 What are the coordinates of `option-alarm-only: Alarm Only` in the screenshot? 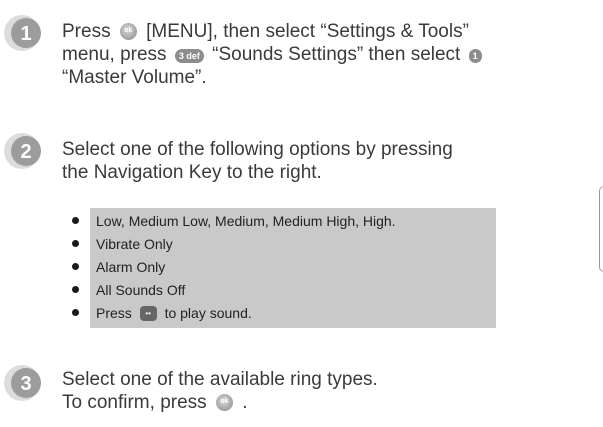 It's located at (131, 267).